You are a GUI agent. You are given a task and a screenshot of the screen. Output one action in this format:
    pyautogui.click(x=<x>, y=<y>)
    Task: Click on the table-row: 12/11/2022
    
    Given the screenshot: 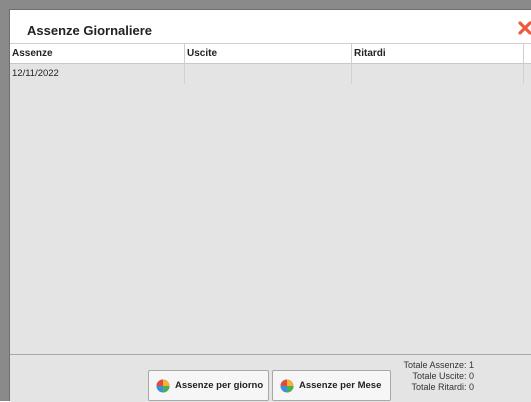 What is the action you would take?
    pyautogui.click(x=270, y=74)
    